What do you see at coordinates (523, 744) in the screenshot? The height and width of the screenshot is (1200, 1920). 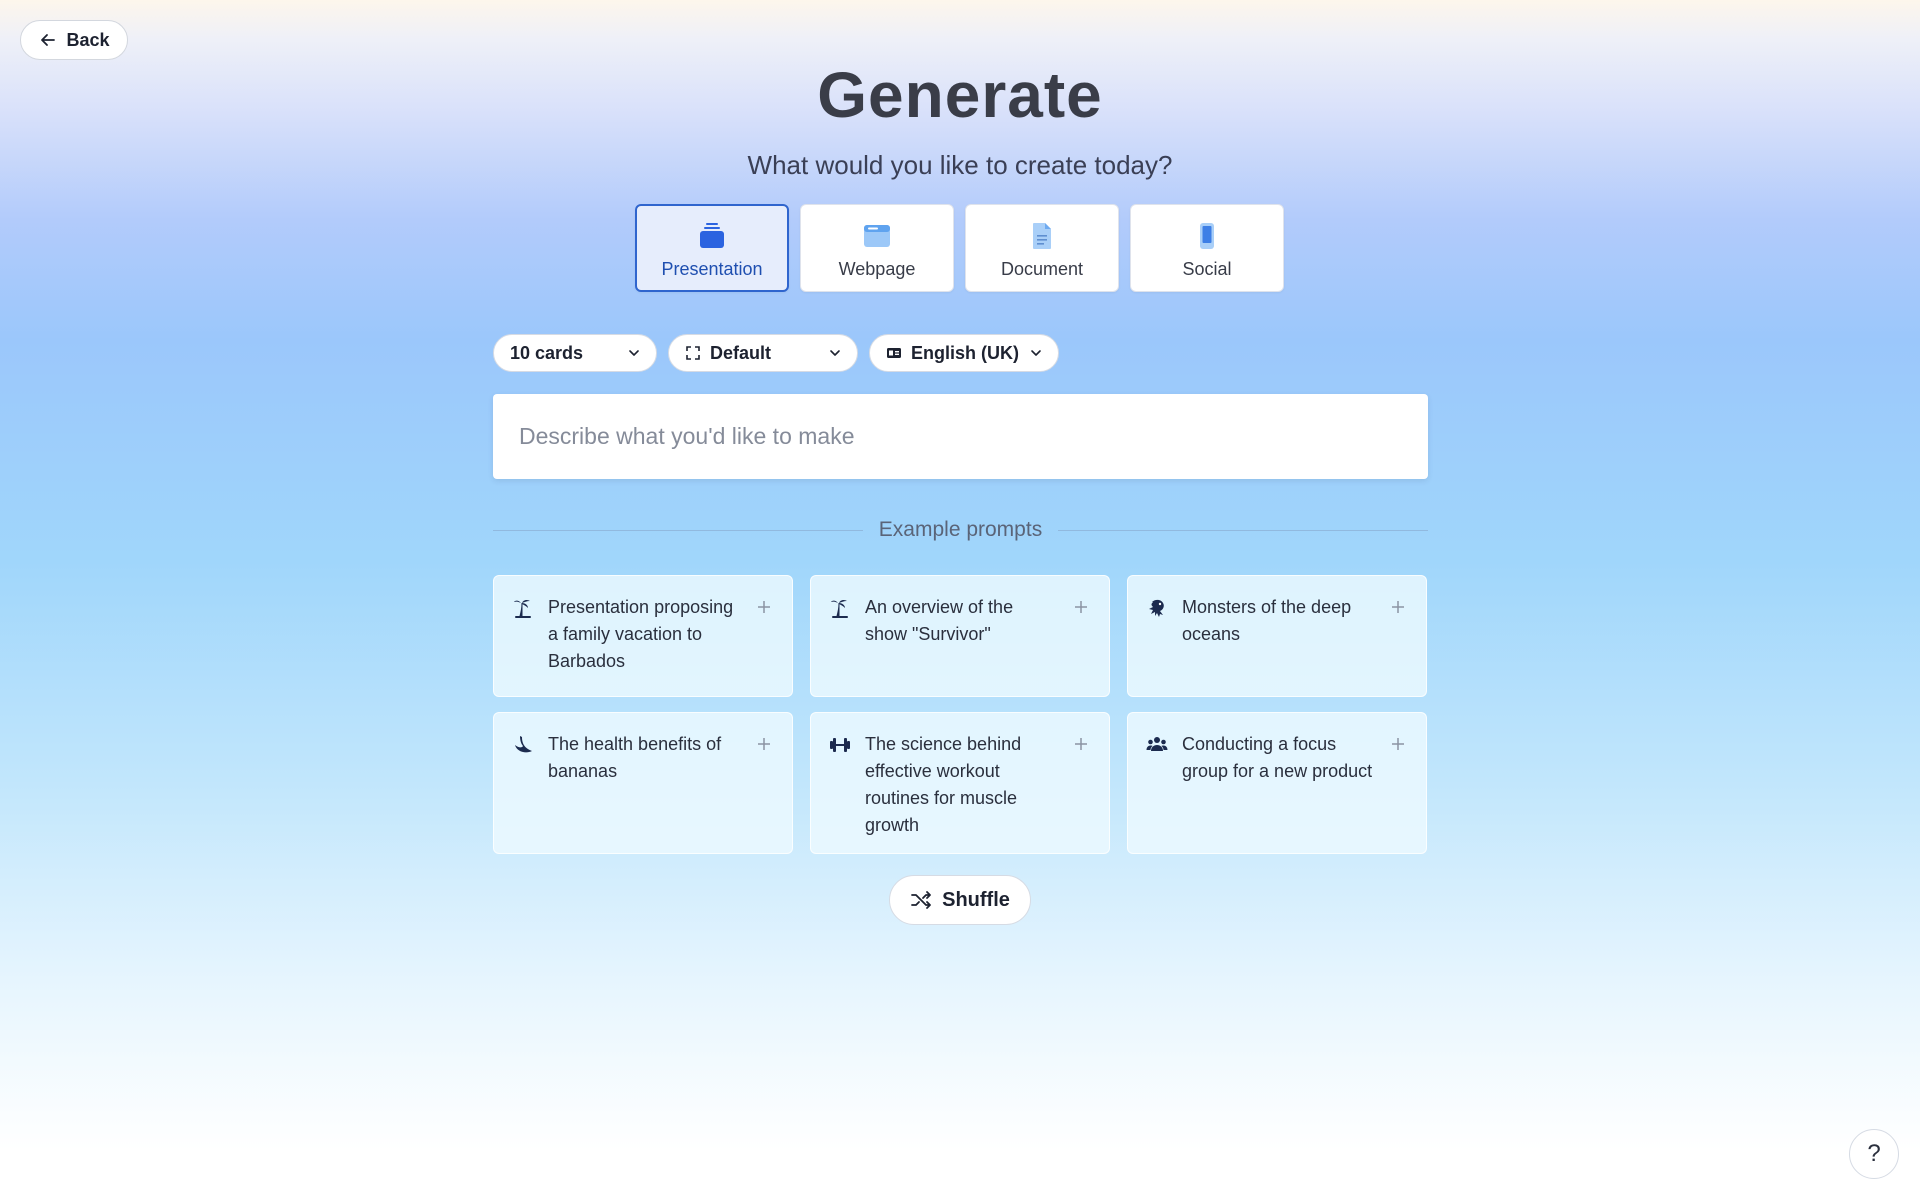 I see `banana-icon` at bounding box center [523, 744].